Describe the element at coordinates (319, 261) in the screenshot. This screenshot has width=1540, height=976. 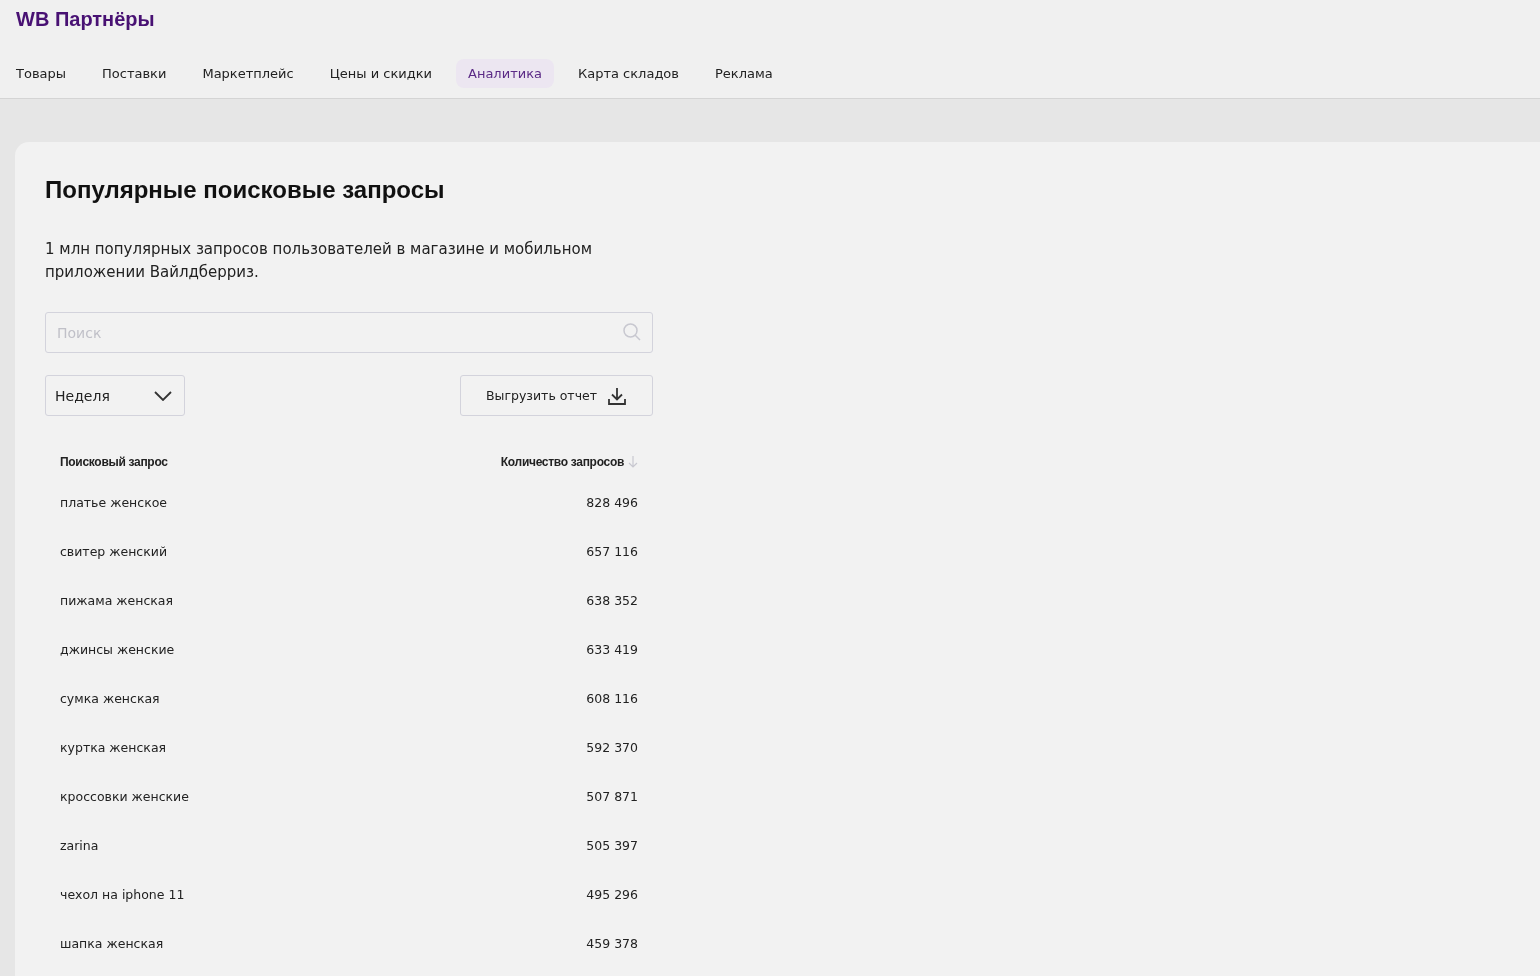
I see `description-text: 1 млн популярных запросов пользователей в магазине и мобильном приложении Вайлдберриз.` at that location.